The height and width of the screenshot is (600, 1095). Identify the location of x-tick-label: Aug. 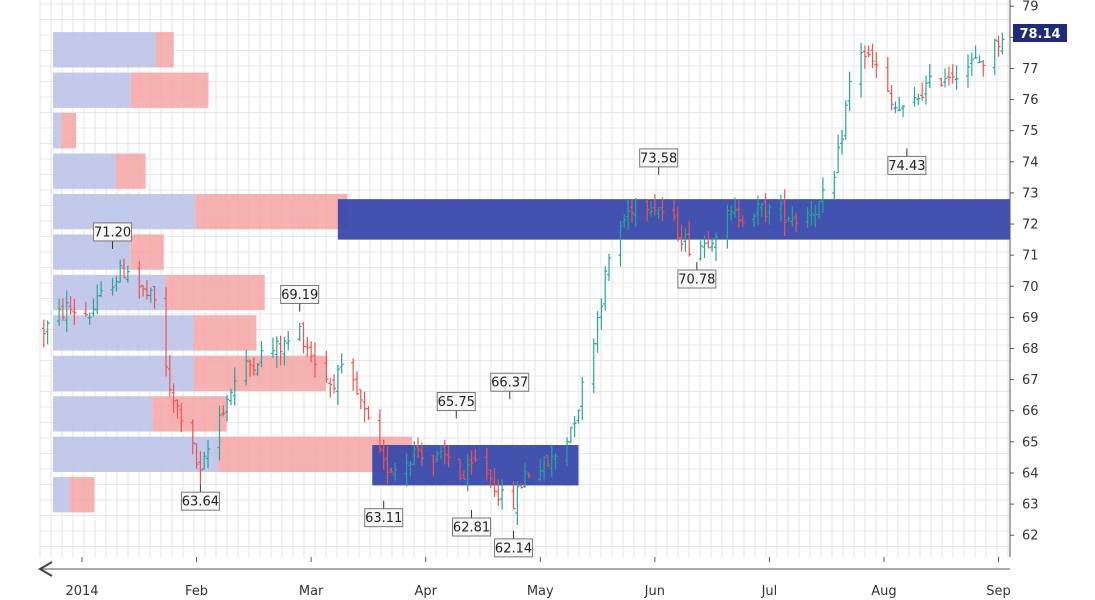
(883, 591).